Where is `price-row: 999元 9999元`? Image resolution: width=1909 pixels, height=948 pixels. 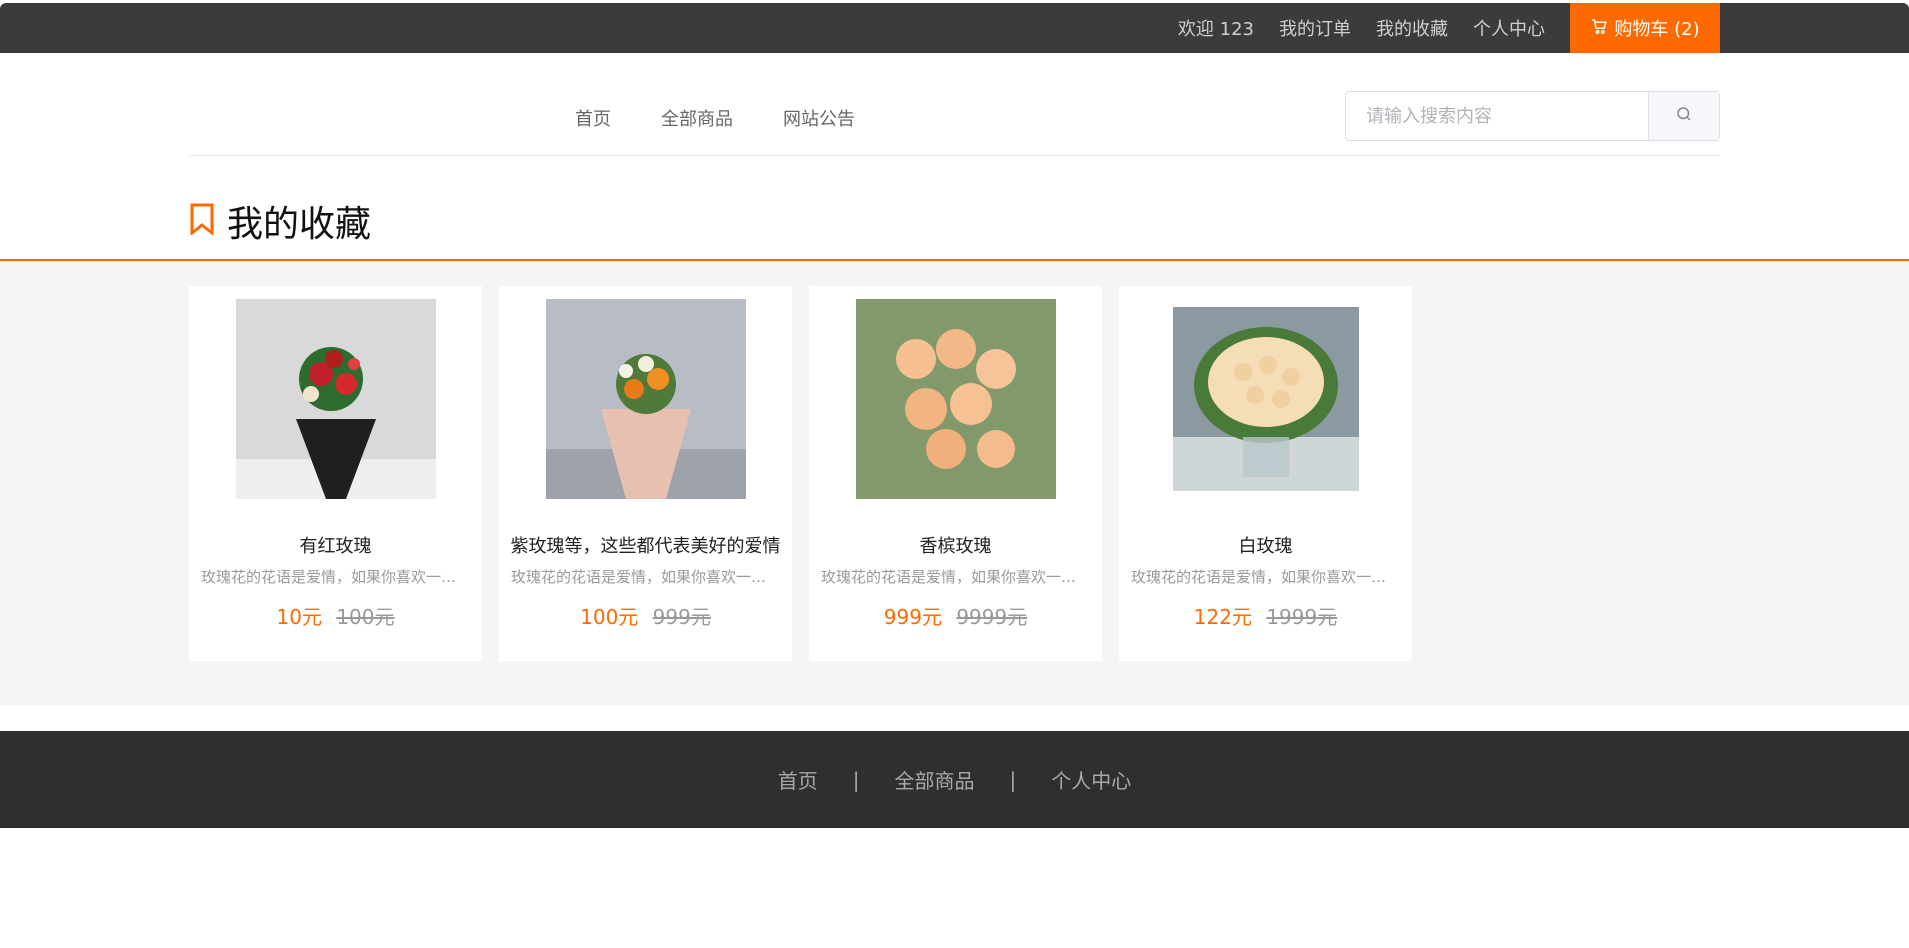 price-row: 999元 9999元 is located at coordinates (955, 615).